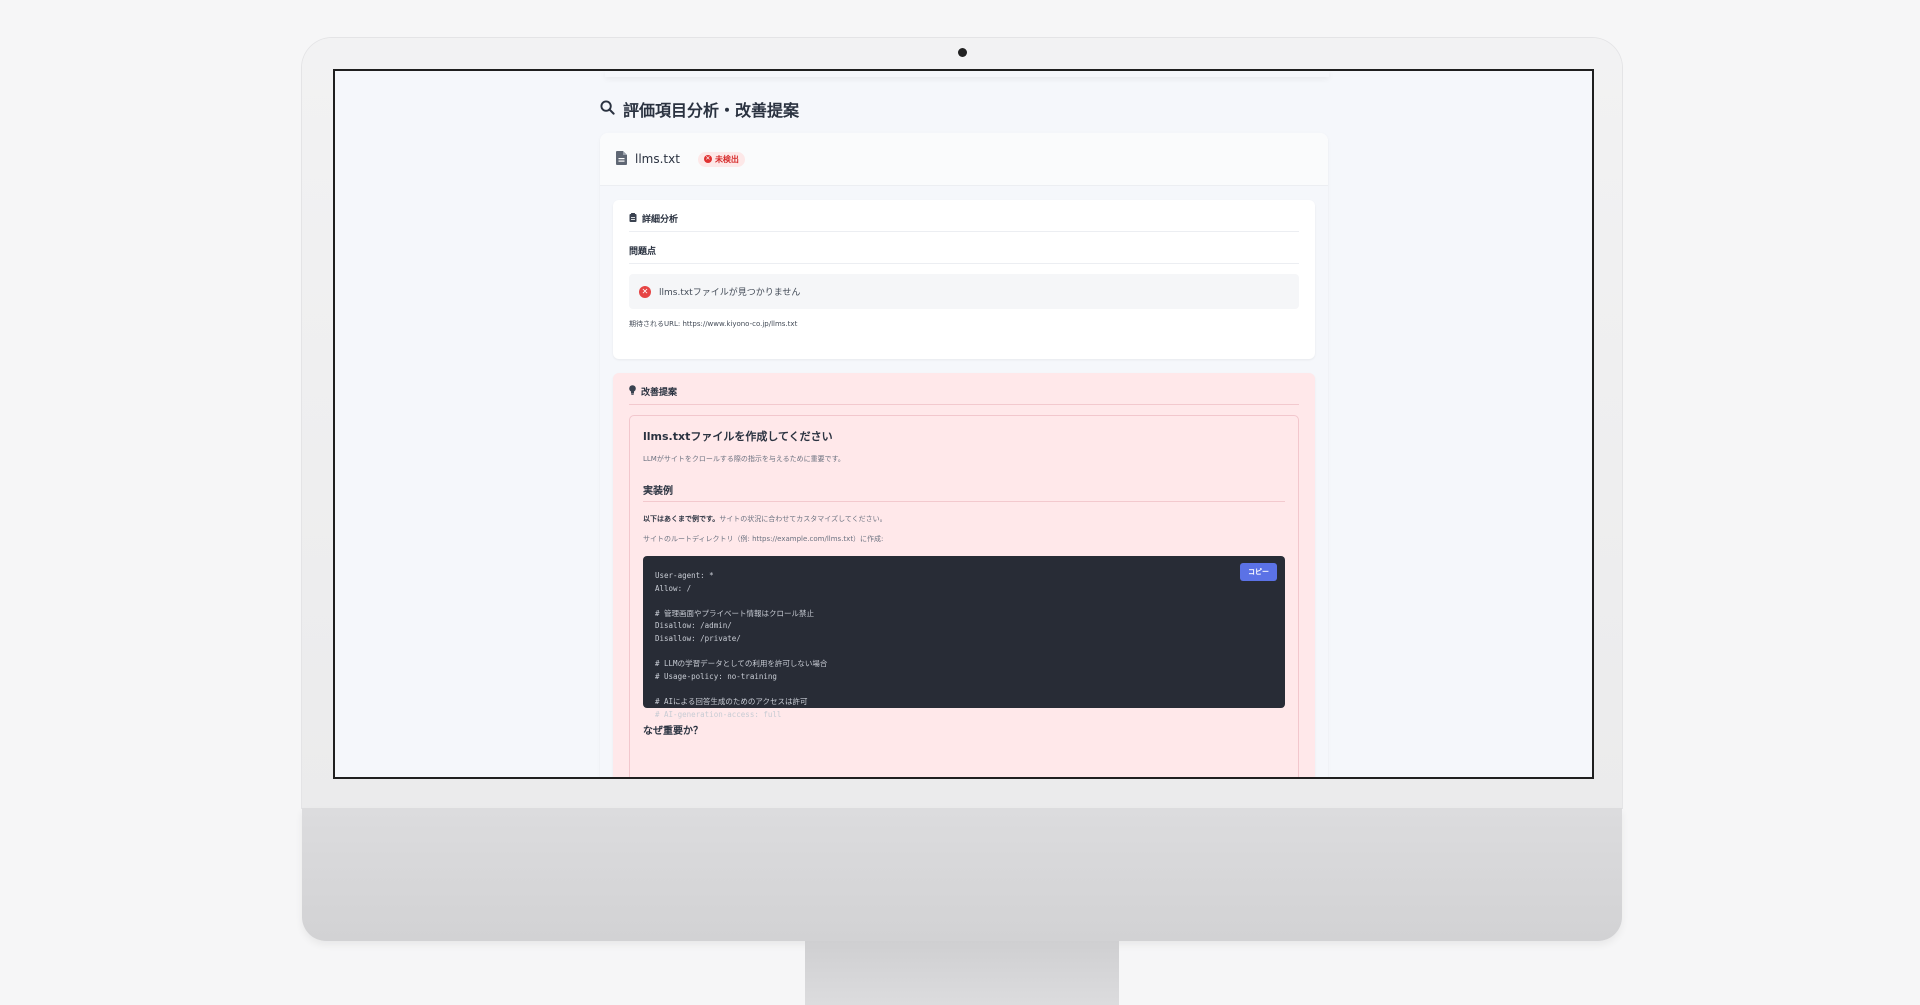 Image resolution: width=1920 pixels, height=1005 pixels. I want to click on why-important-heading: なぜ重要か？, so click(673, 731).